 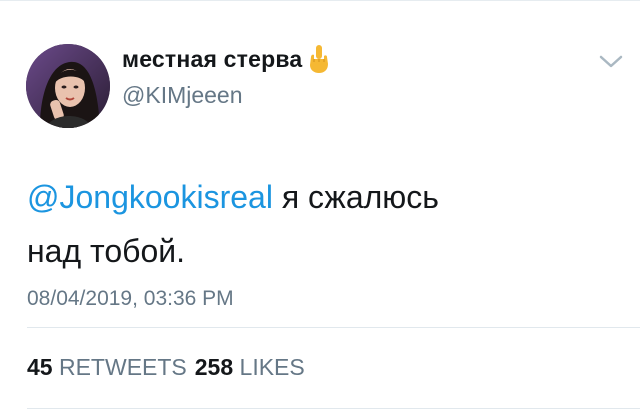 I want to click on display-name-row: местная стерва, so click(x=227, y=59).